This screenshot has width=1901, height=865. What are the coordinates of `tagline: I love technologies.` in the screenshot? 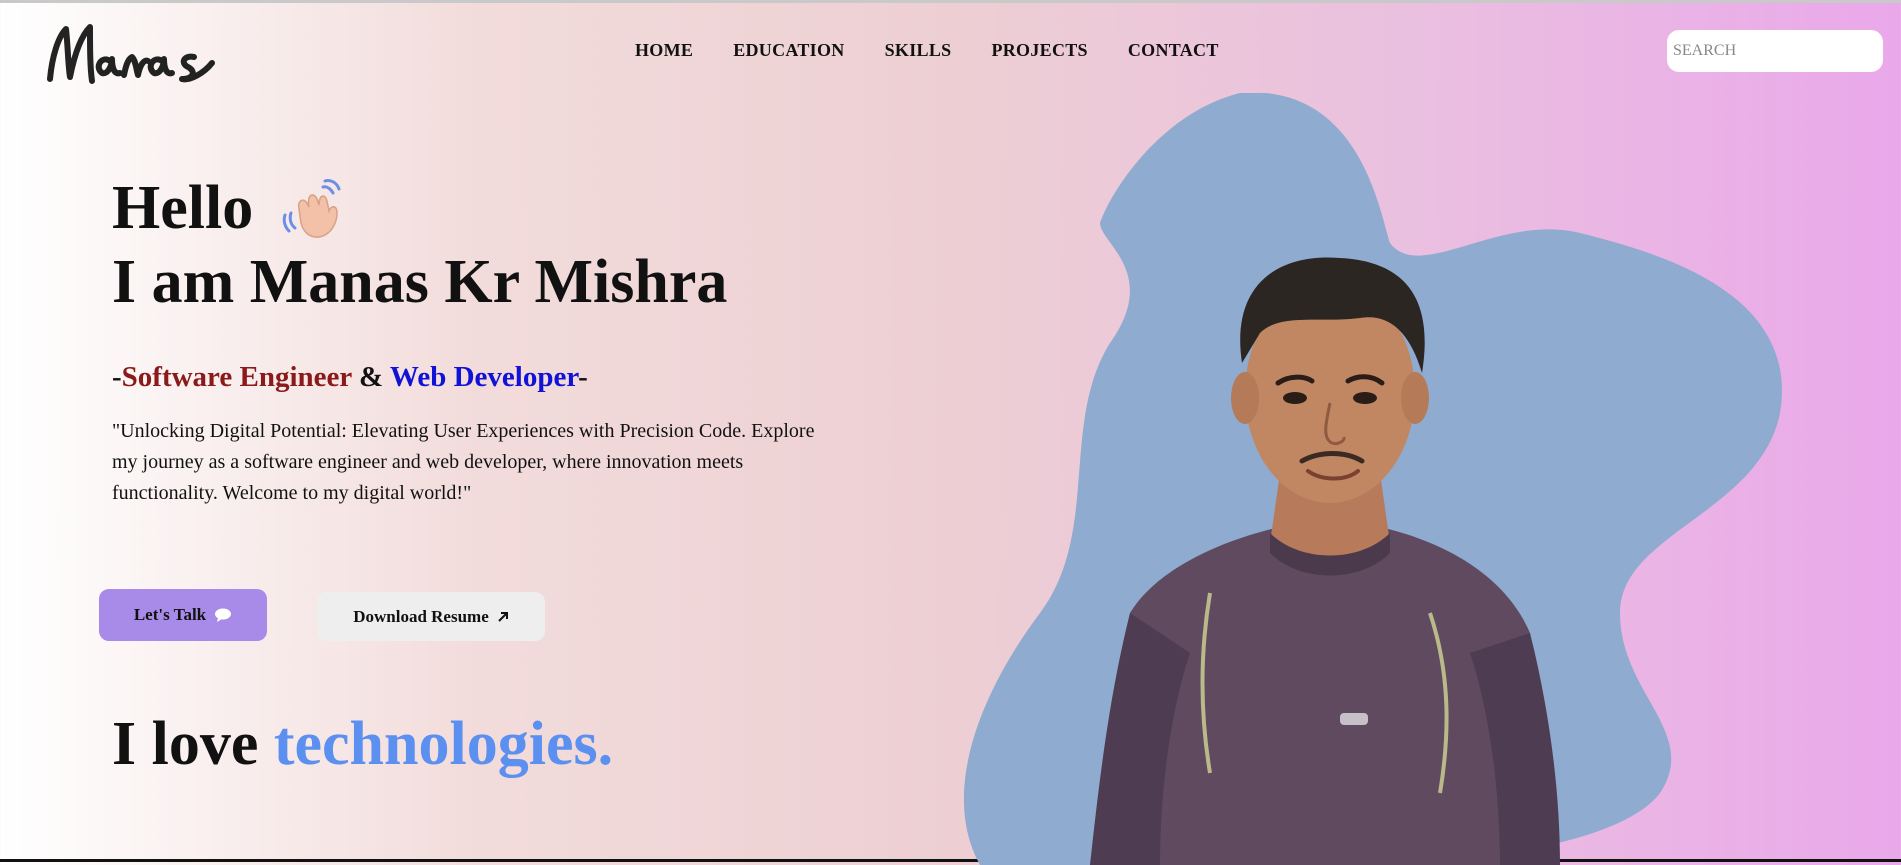 It's located at (362, 744).